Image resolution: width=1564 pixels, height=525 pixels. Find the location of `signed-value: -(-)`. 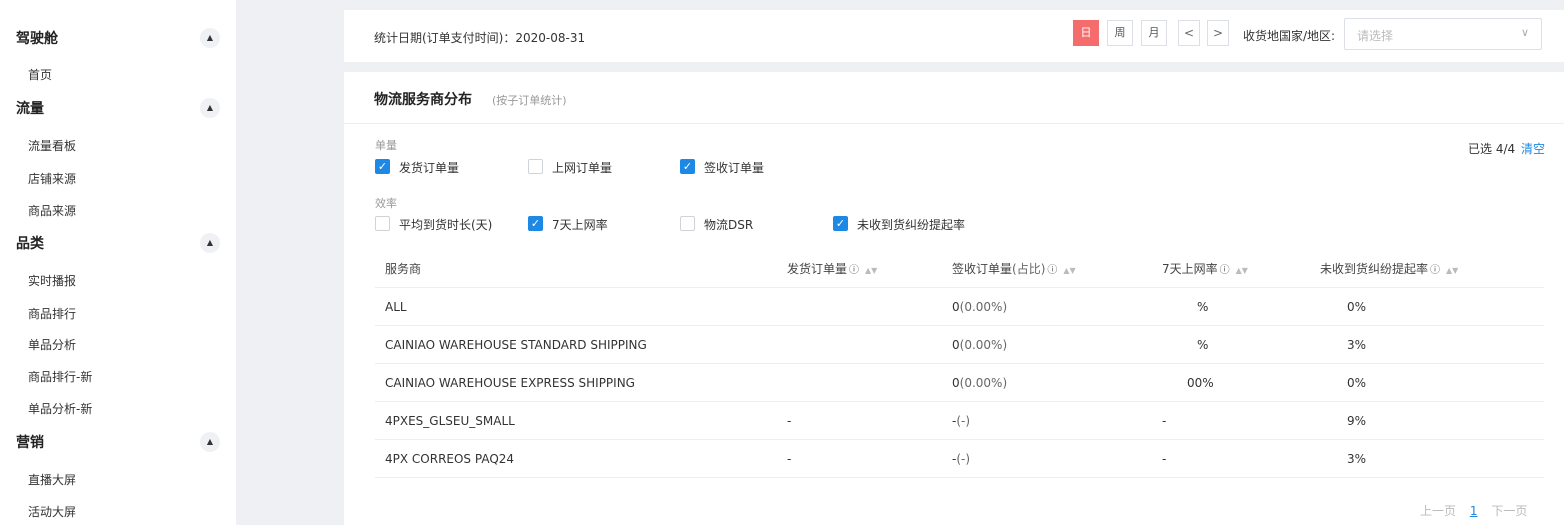

signed-value: -(-) is located at coordinates (961, 421).